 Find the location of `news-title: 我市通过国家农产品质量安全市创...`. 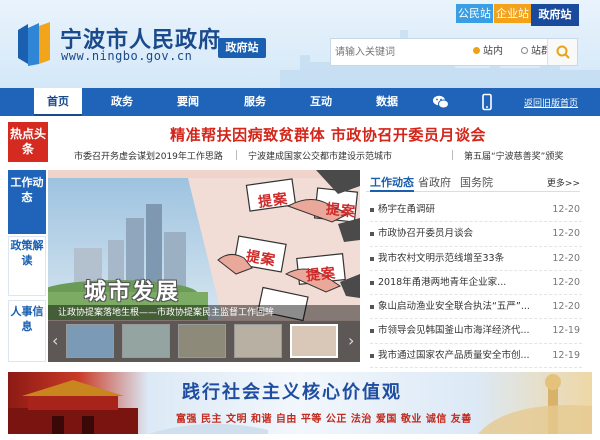

news-title: 我市通过国家农产品质量安全市创... is located at coordinates (454, 355).